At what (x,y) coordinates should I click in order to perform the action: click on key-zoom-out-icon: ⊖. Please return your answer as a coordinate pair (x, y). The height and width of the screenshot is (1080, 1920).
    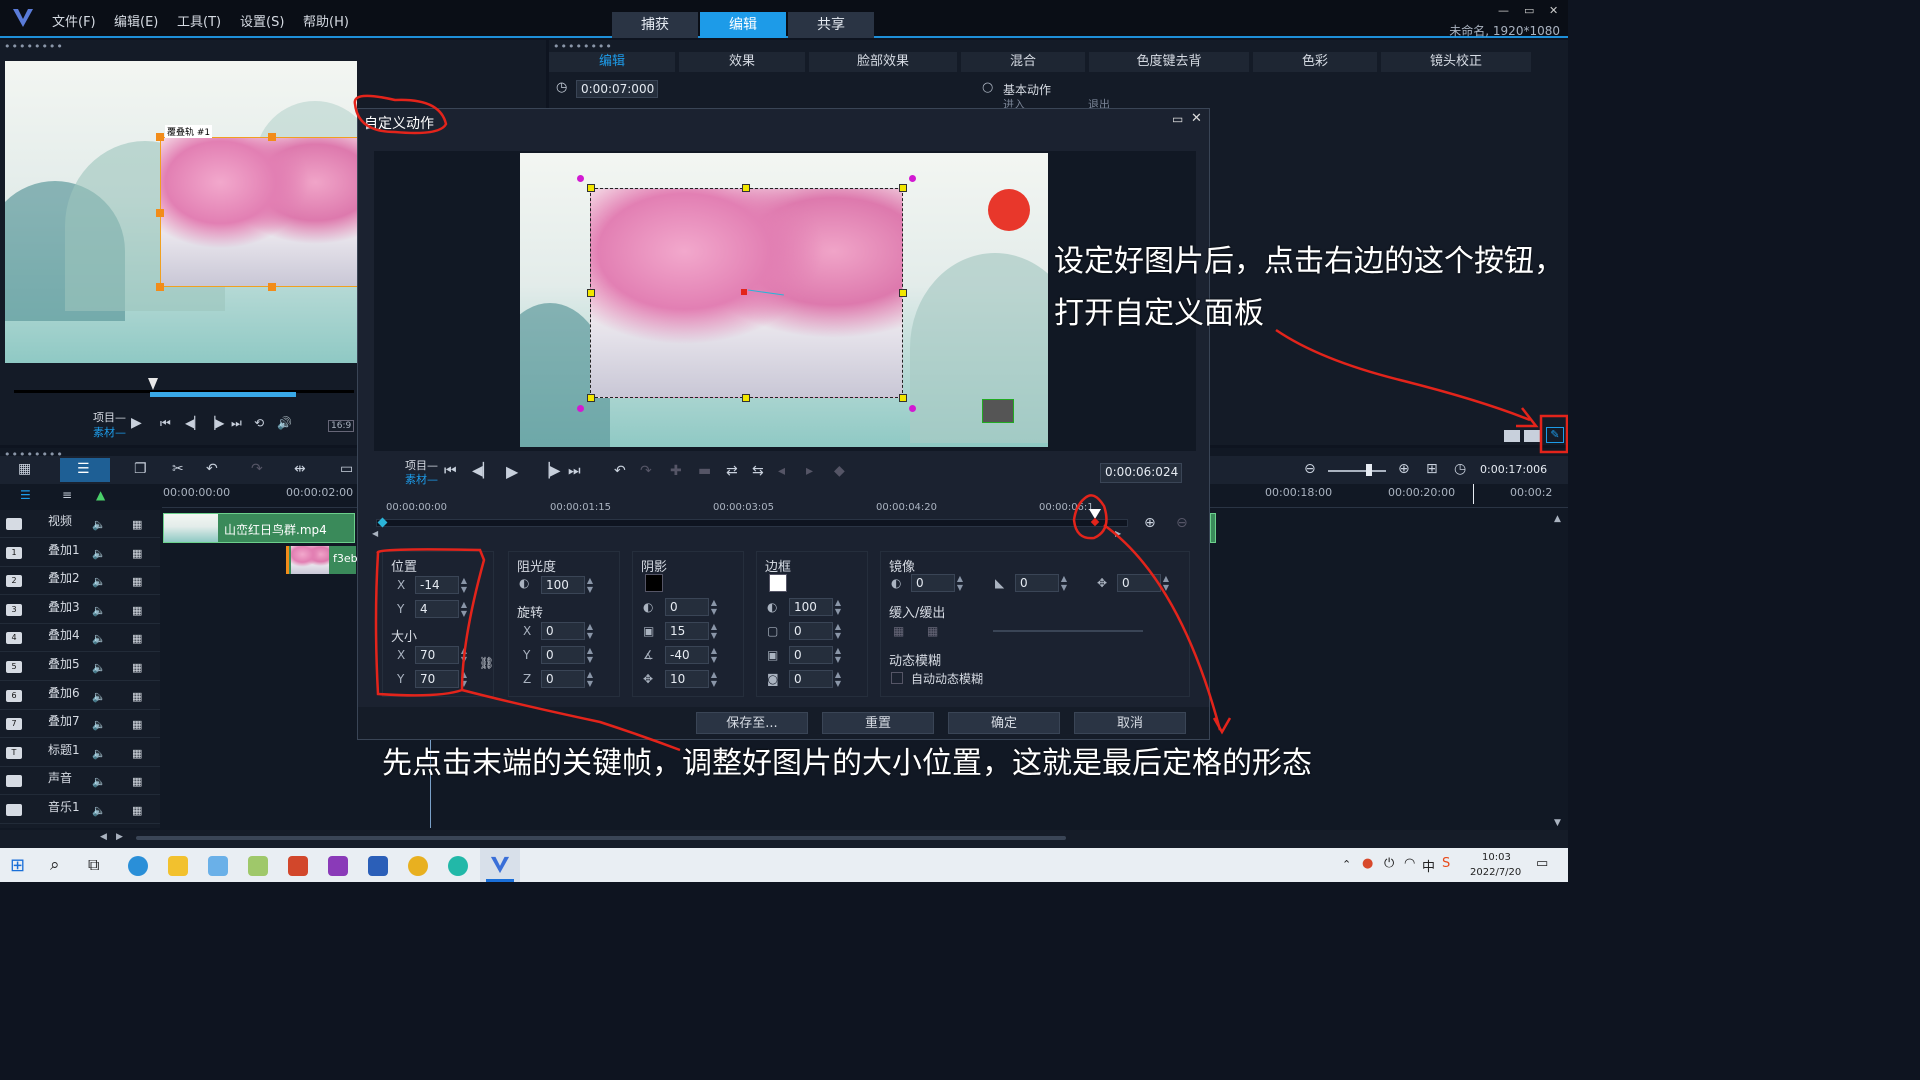
    Looking at the image, I should click on (1182, 523).